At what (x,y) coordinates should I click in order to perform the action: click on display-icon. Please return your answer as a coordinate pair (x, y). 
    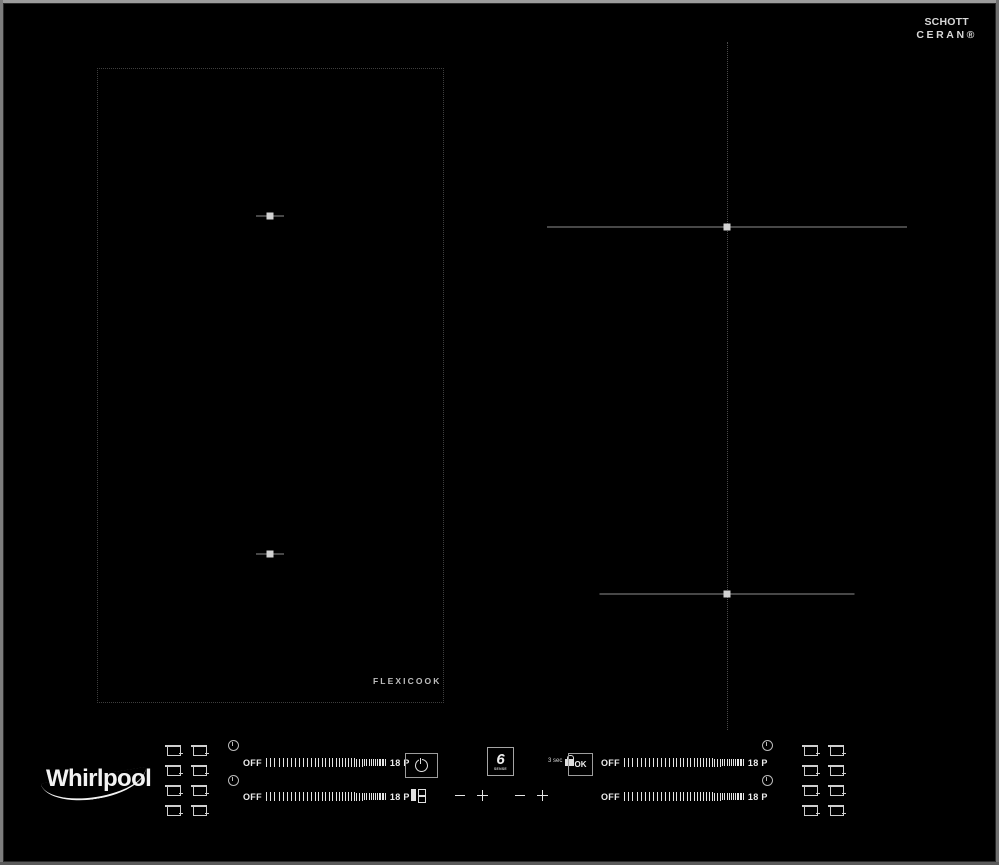
    Looking at the image, I should click on (418, 796).